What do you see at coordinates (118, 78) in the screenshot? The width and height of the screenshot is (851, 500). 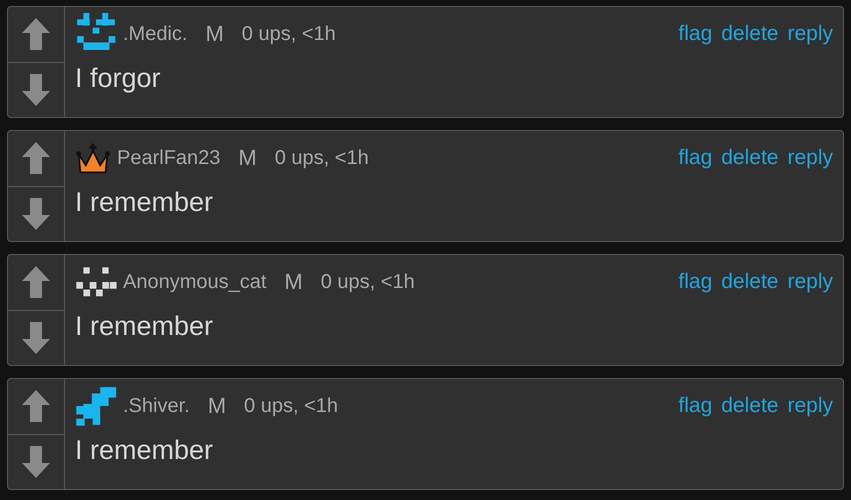 I see `comment-text: I forgor` at bounding box center [118, 78].